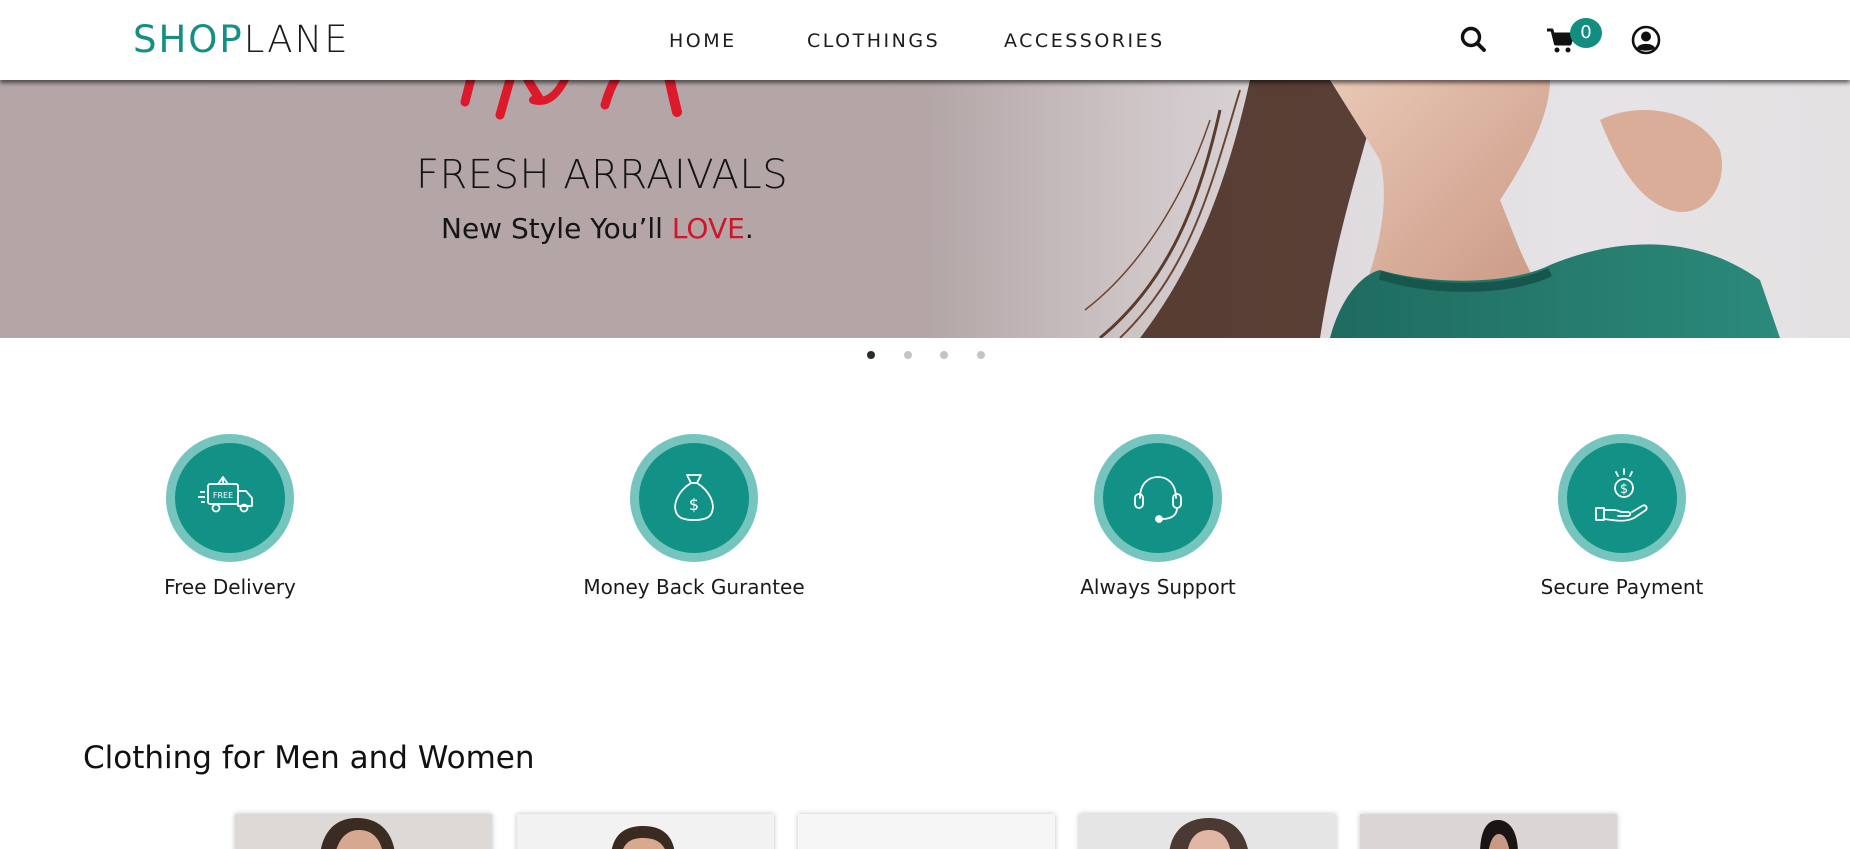  Describe the element at coordinates (694, 587) in the screenshot. I see `feature-label: Money Back Gurantee` at that location.